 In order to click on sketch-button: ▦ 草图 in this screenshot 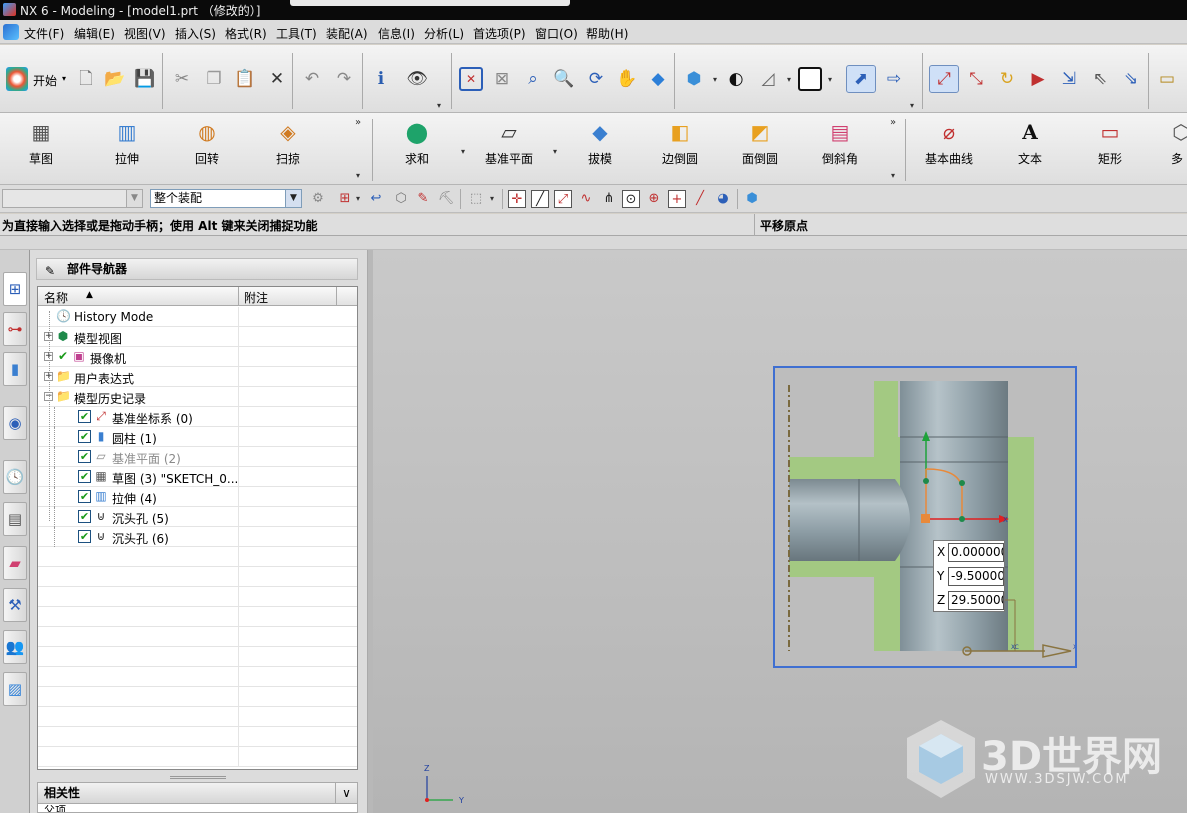, I will do `click(41, 149)`.